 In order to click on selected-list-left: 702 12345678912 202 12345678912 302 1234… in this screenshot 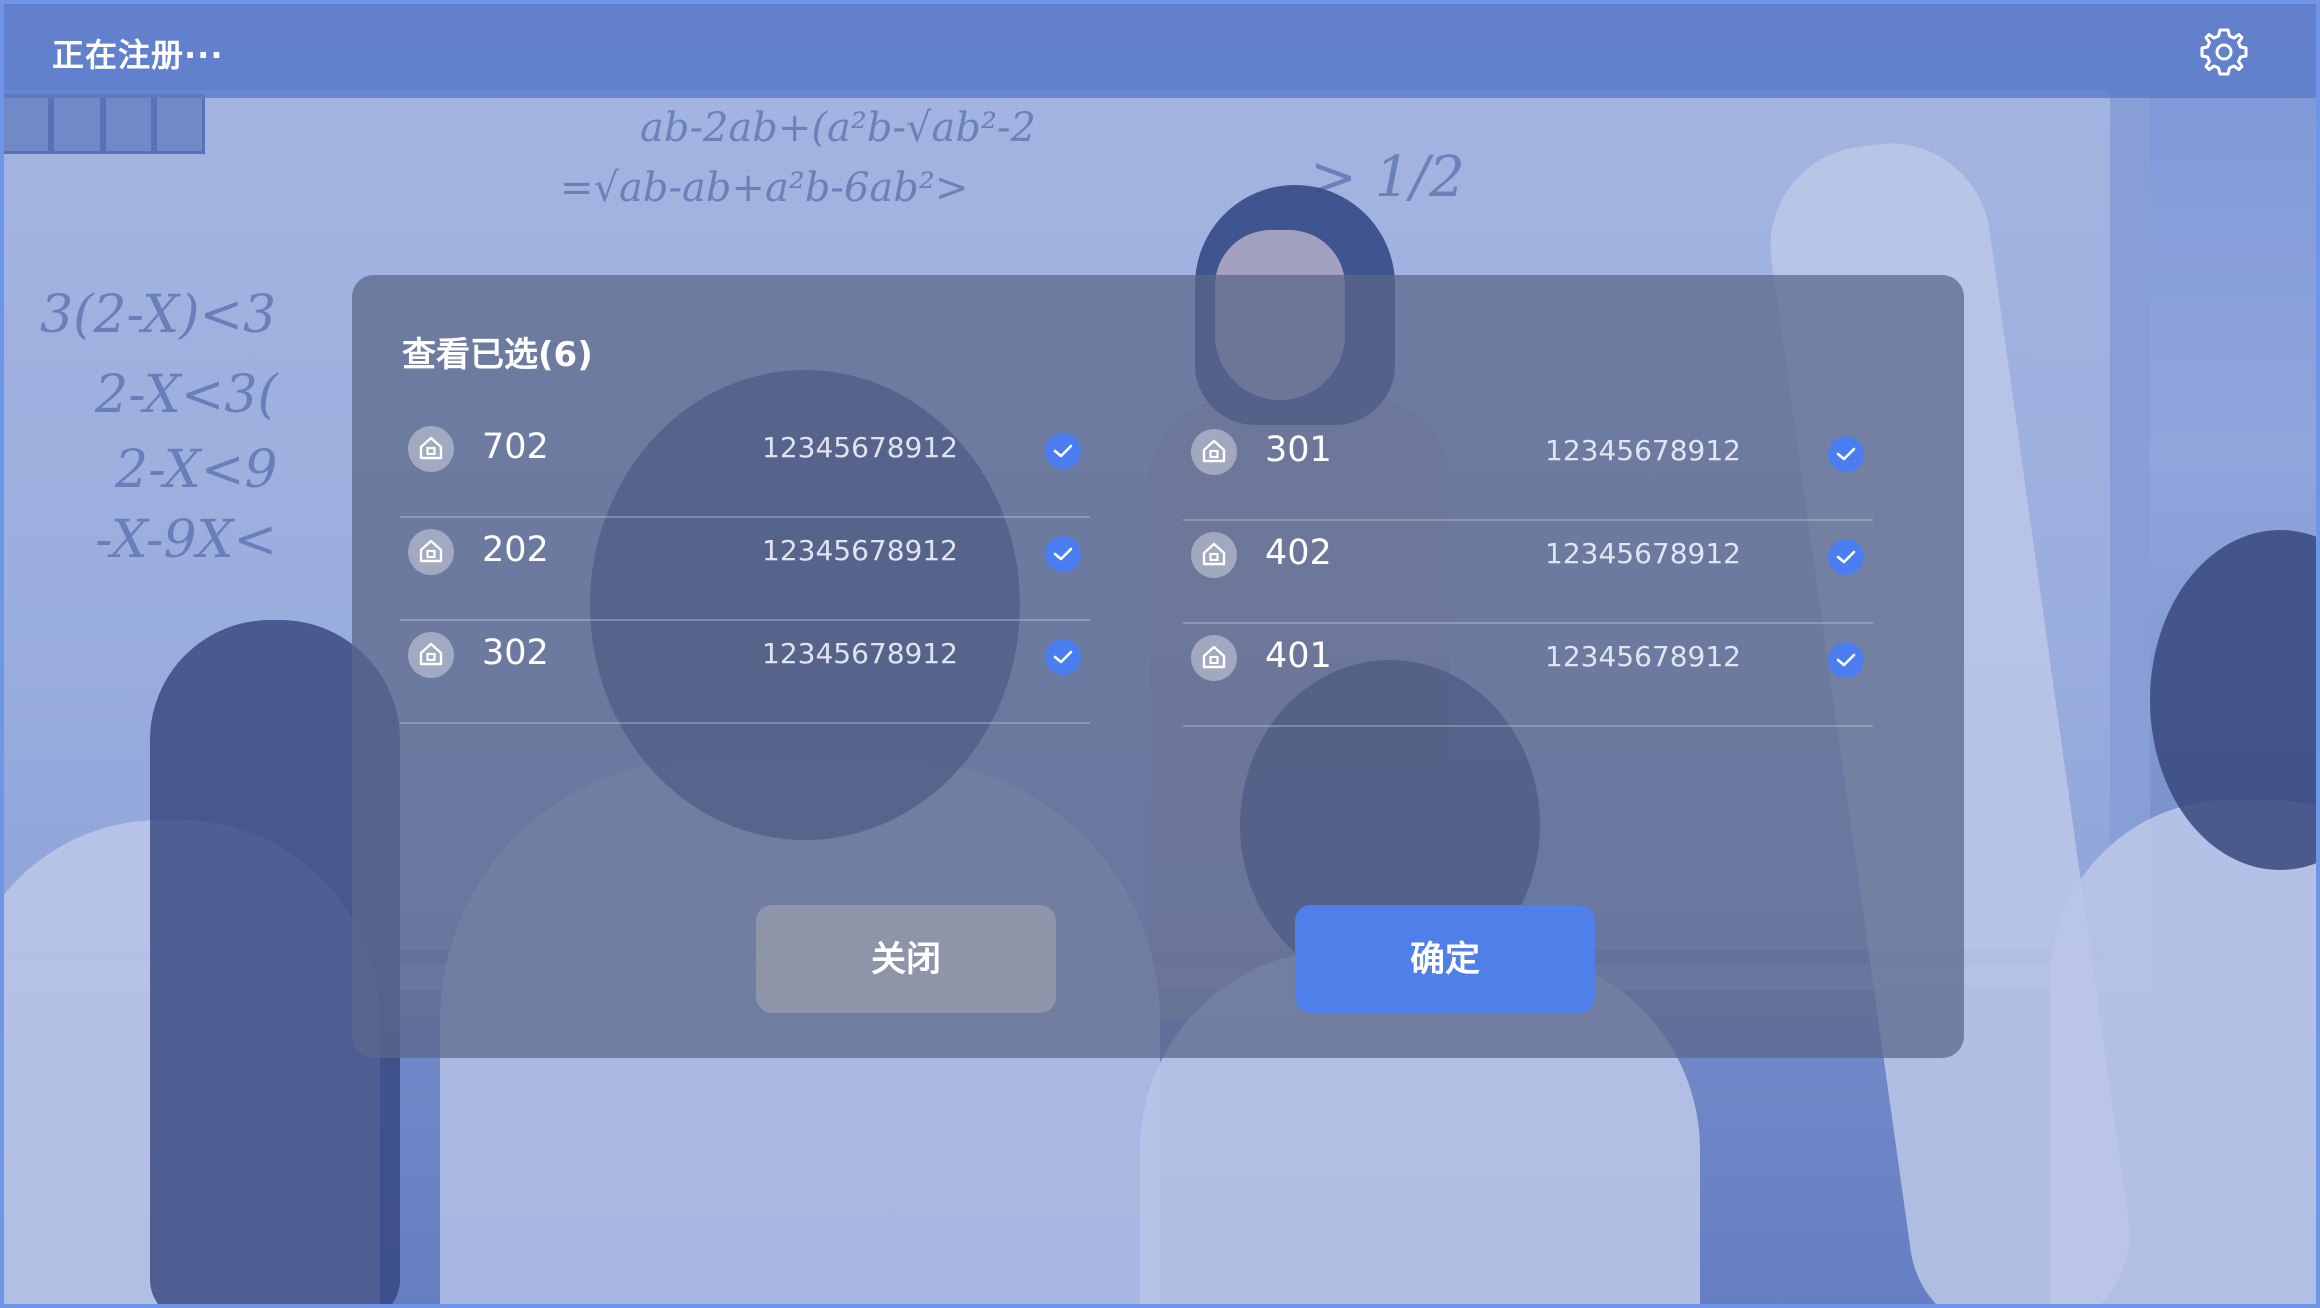, I will do `click(745, 569)`.